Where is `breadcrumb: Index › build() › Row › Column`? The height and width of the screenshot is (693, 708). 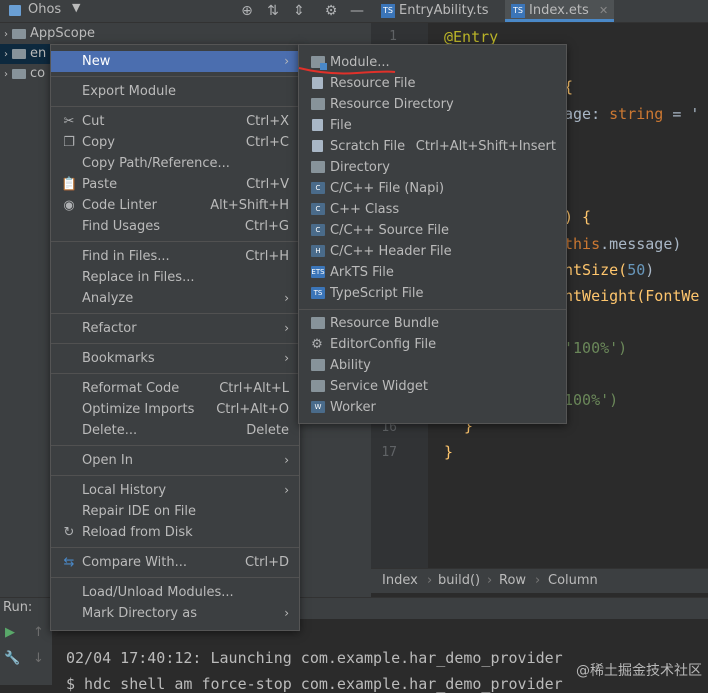
breadcrumb: Index › build() › Row › Column is located at coordinates (539, 580).